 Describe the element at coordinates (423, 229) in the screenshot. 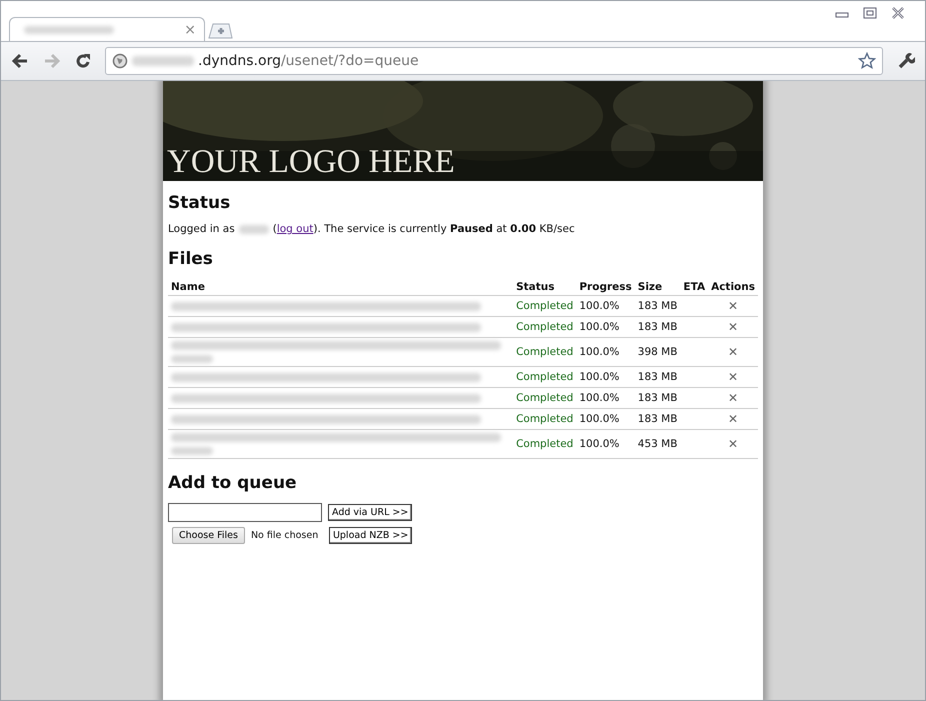

I see `status-message: (log out). The service is currently Paused at 0.00 KB/sec` at that location.